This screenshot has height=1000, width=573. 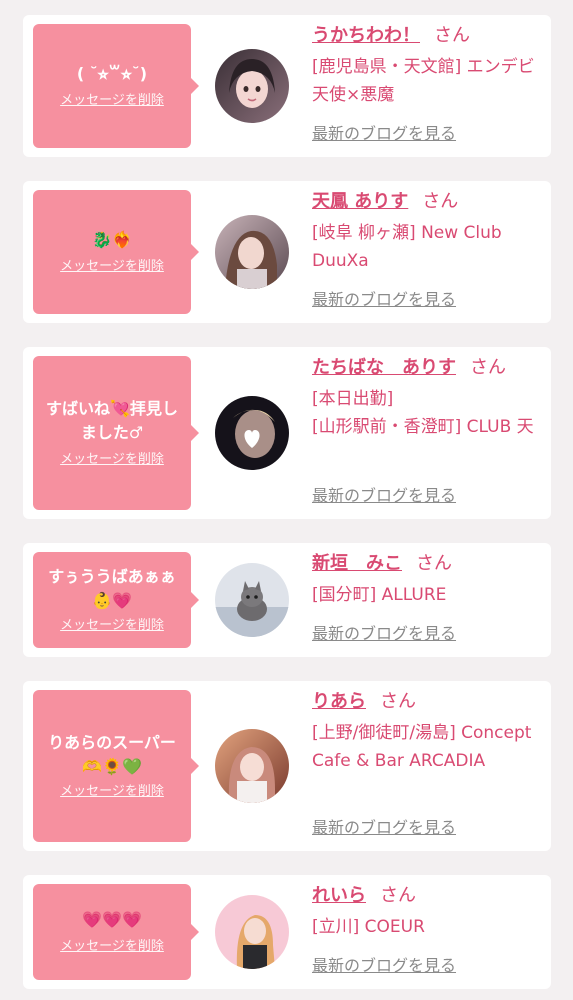 I want to click on cast-info: 新垣 みこ さん [国分町] ALLURE, so click(x=428, y=580).